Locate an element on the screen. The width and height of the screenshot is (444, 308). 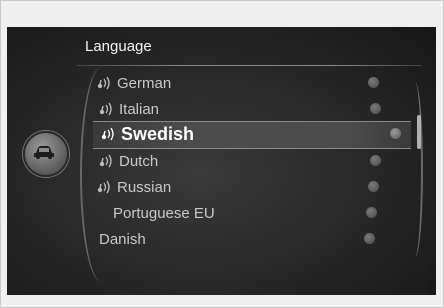
language-label: Italian is located at coordinates (139, 109).